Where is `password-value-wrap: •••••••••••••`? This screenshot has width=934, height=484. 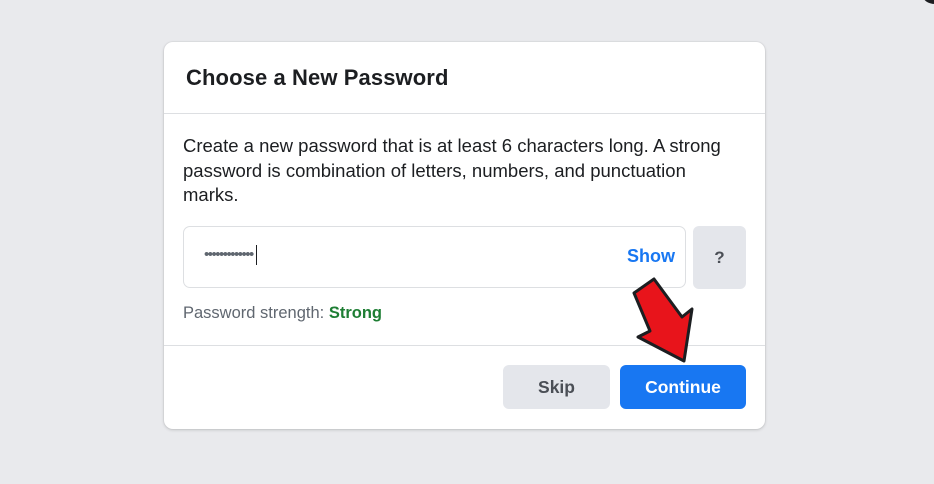 password-value-wrap: ••••••••••••• is located at coordinates (230, 255).